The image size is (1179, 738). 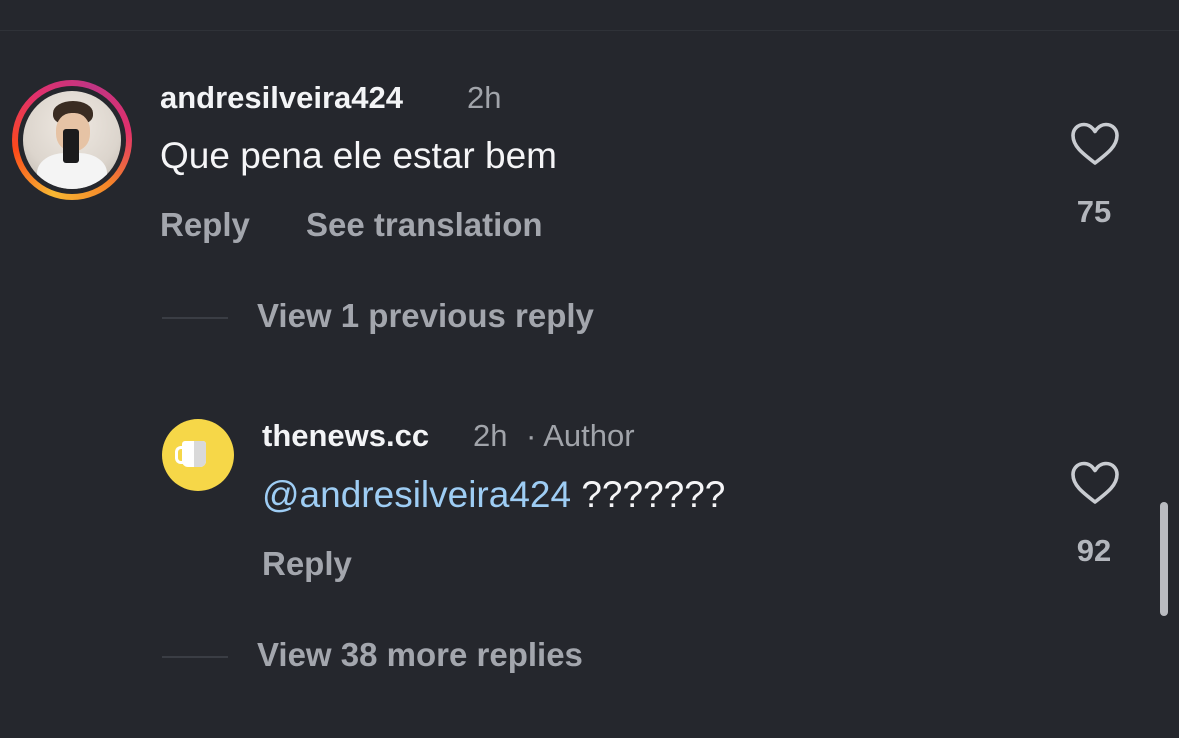 What do you see at coordinates (345, 436) in the screenshot?
I see `comment-username: thenews.cc` at bounding box center [345, 436].